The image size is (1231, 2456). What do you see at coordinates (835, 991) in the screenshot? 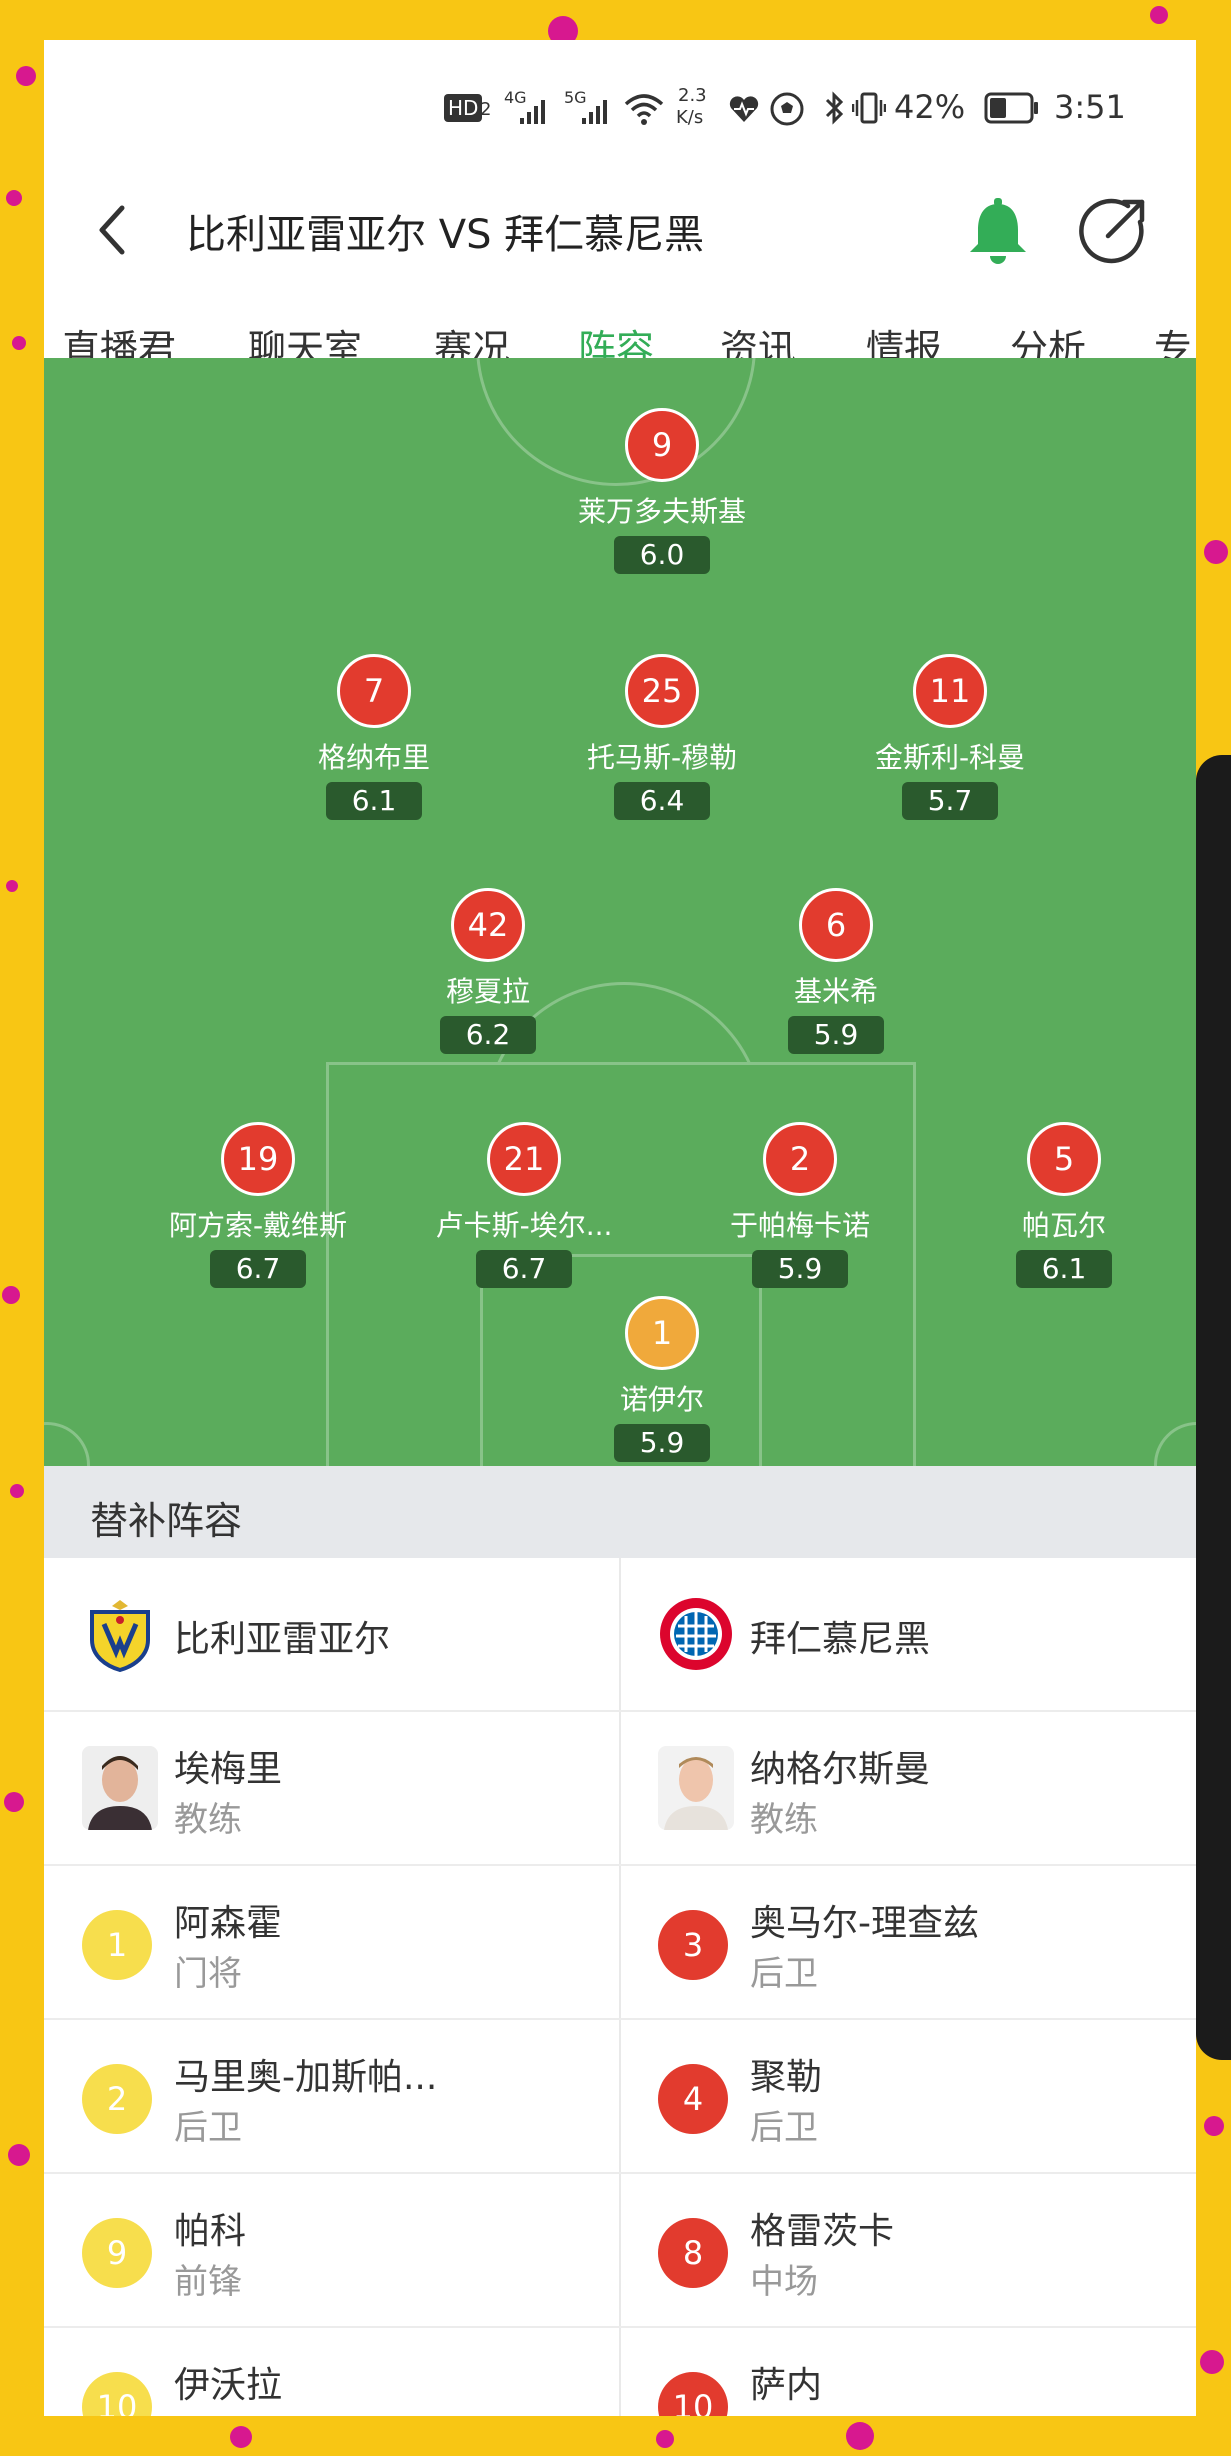
I see `player-name: 基米希` at bounding box center [835, 991].